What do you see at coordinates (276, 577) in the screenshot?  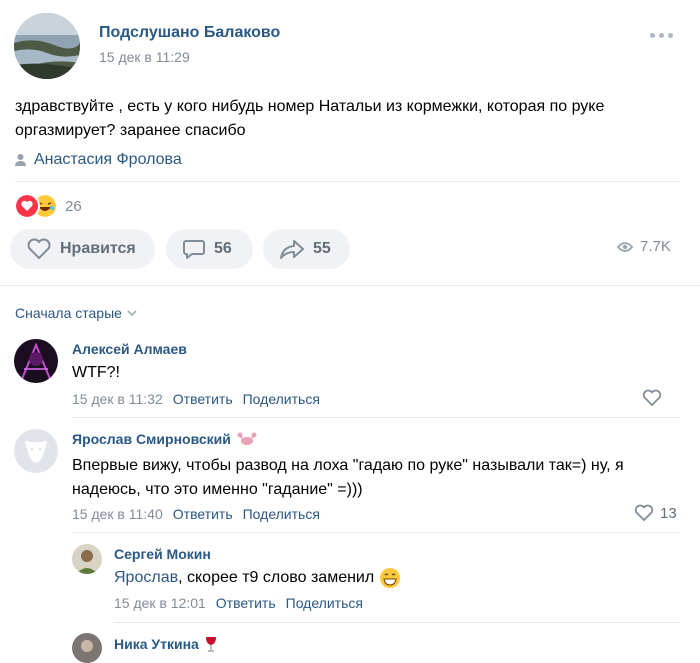 I see `comment-text: , скорее т9 слово заменил` at bounding box center [276, 577].